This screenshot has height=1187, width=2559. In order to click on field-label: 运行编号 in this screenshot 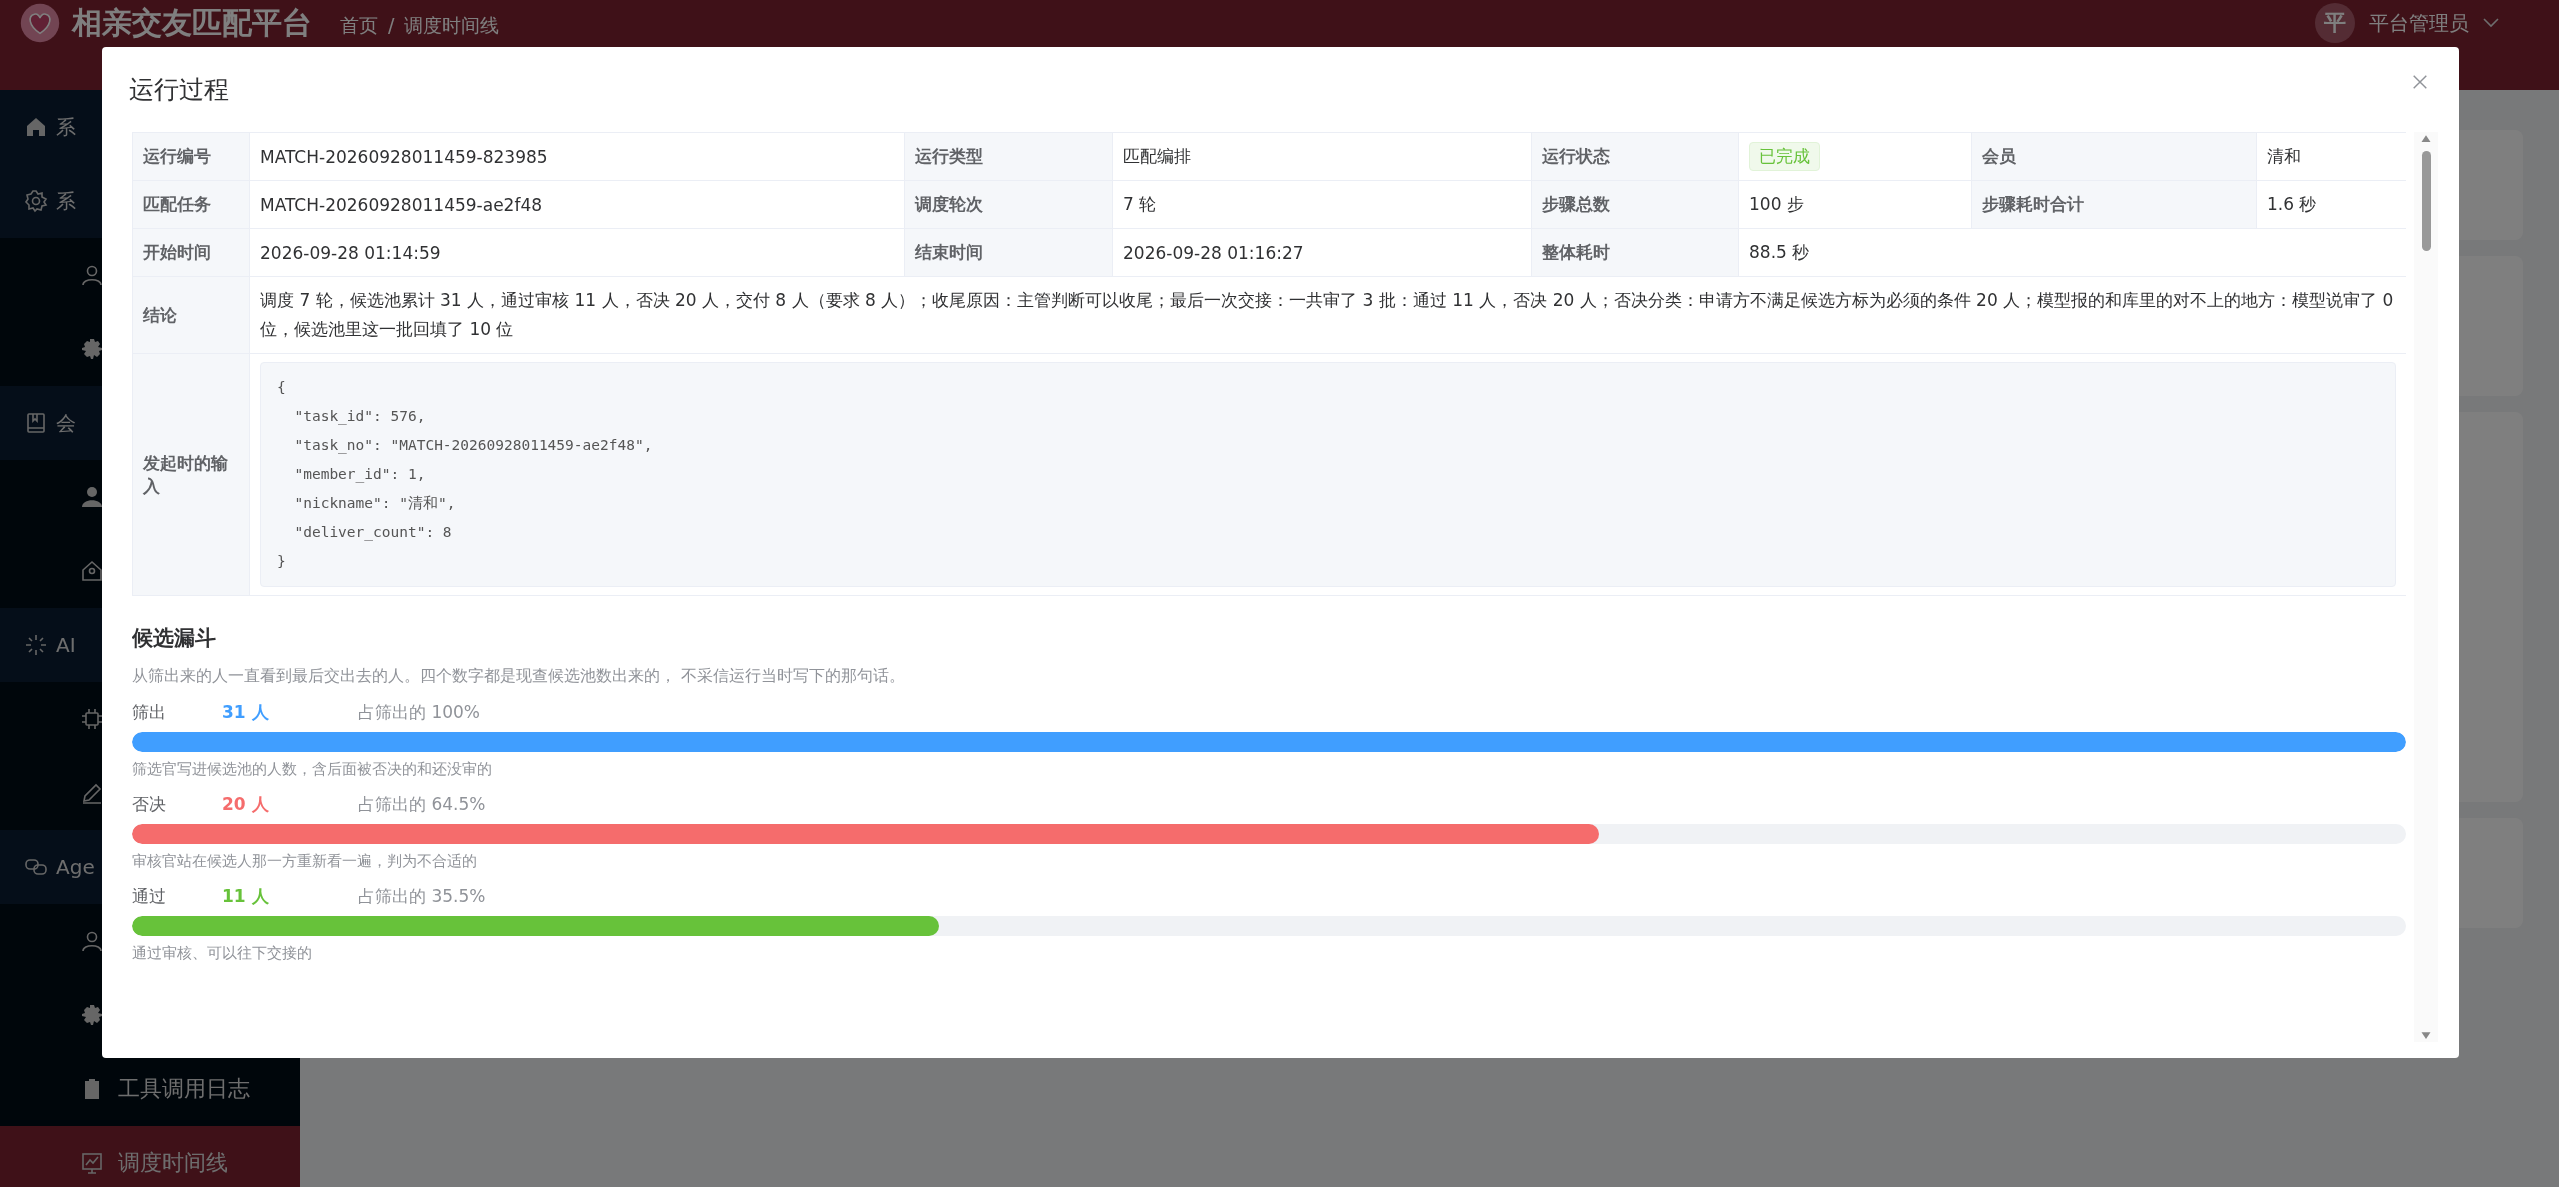, I will do `click(191, 156)`.